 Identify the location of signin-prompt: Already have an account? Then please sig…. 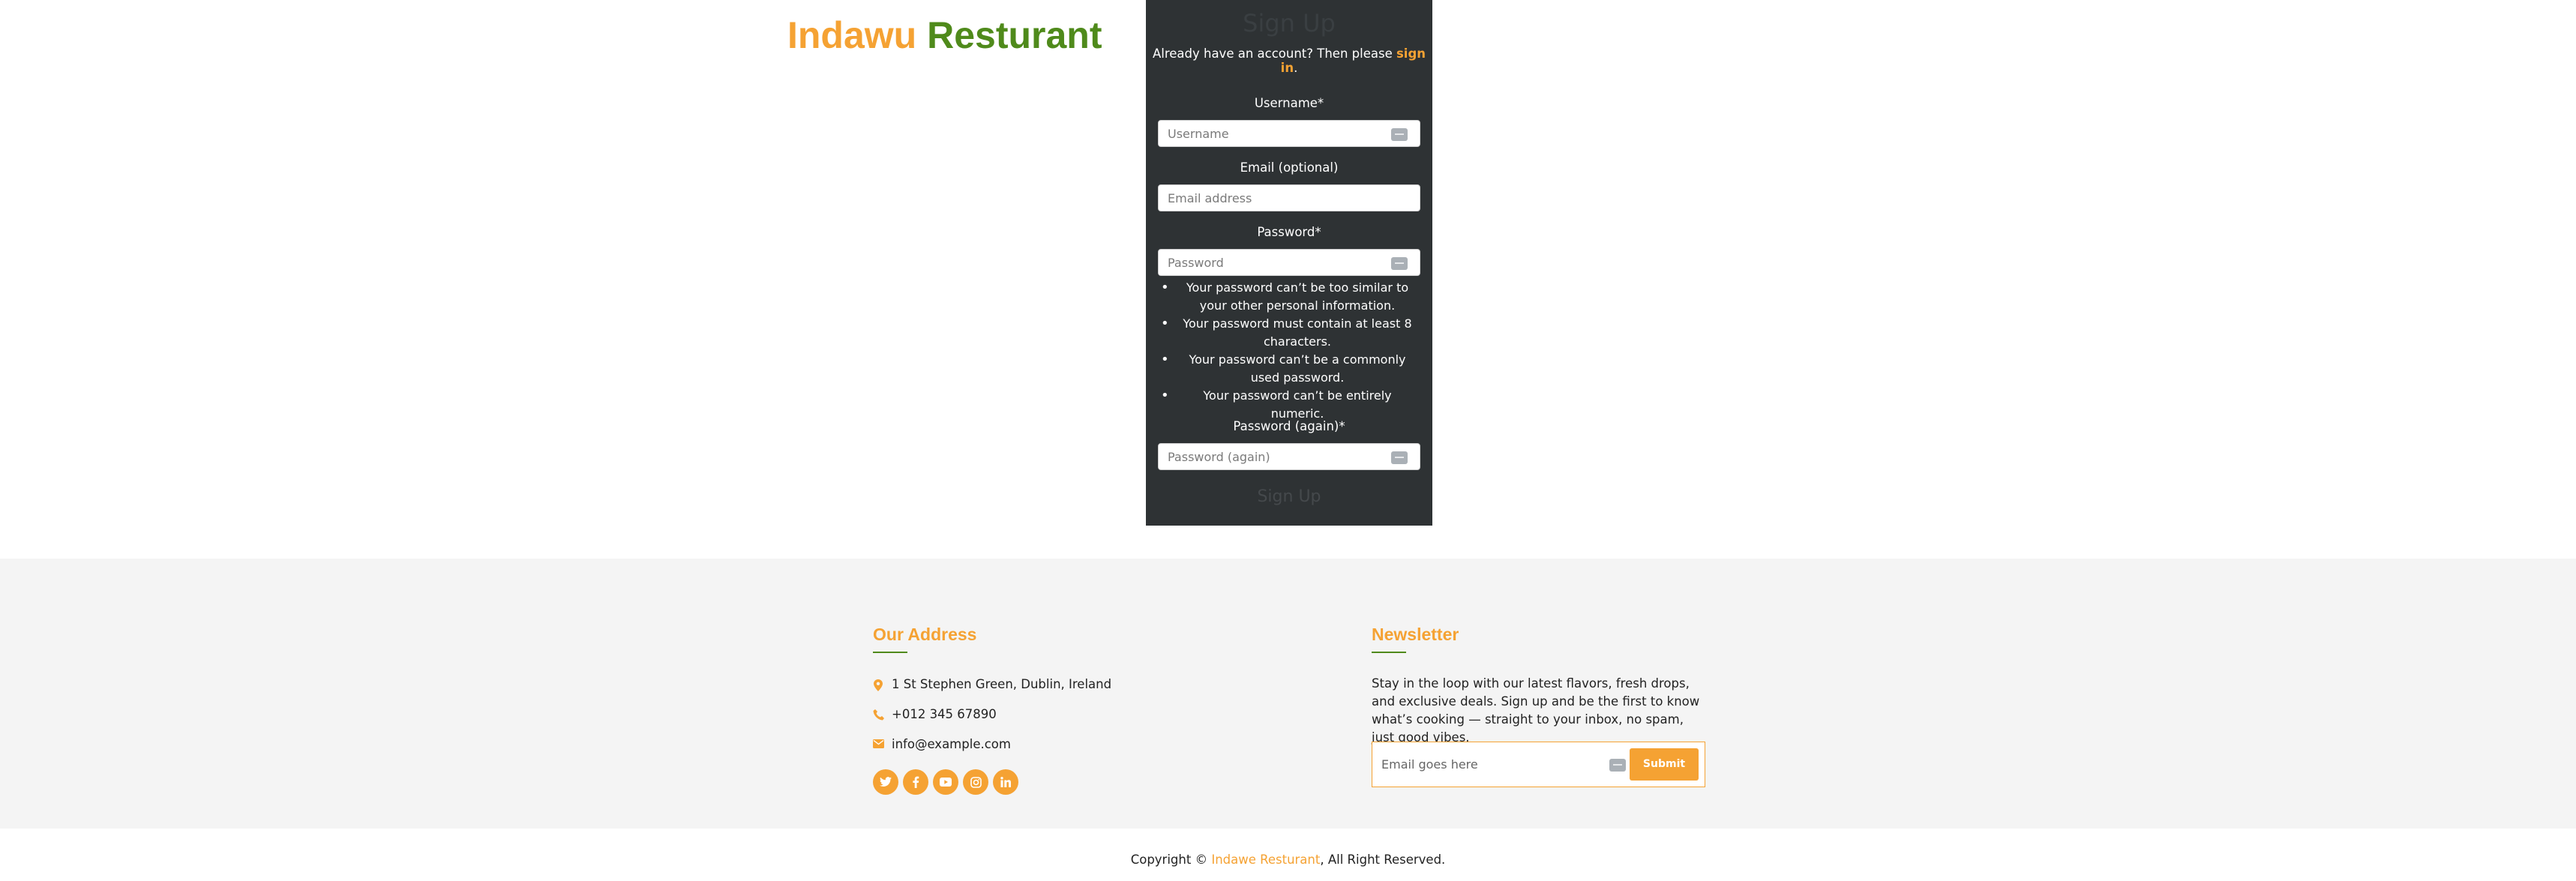
(1289, 60).